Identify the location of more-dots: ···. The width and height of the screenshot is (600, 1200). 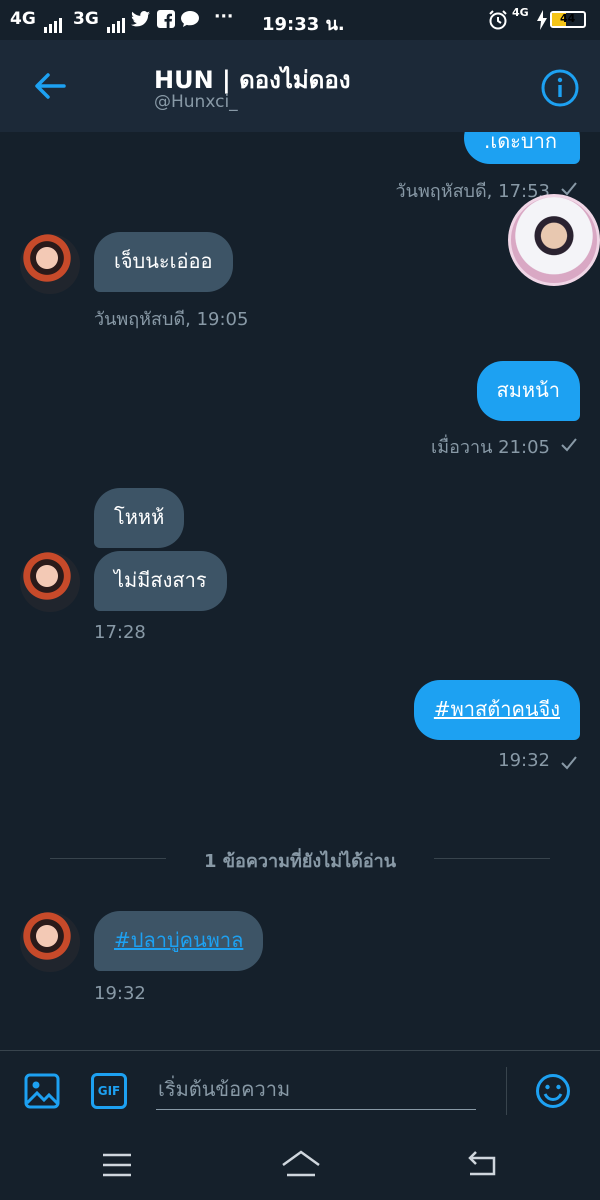
(224, 17).